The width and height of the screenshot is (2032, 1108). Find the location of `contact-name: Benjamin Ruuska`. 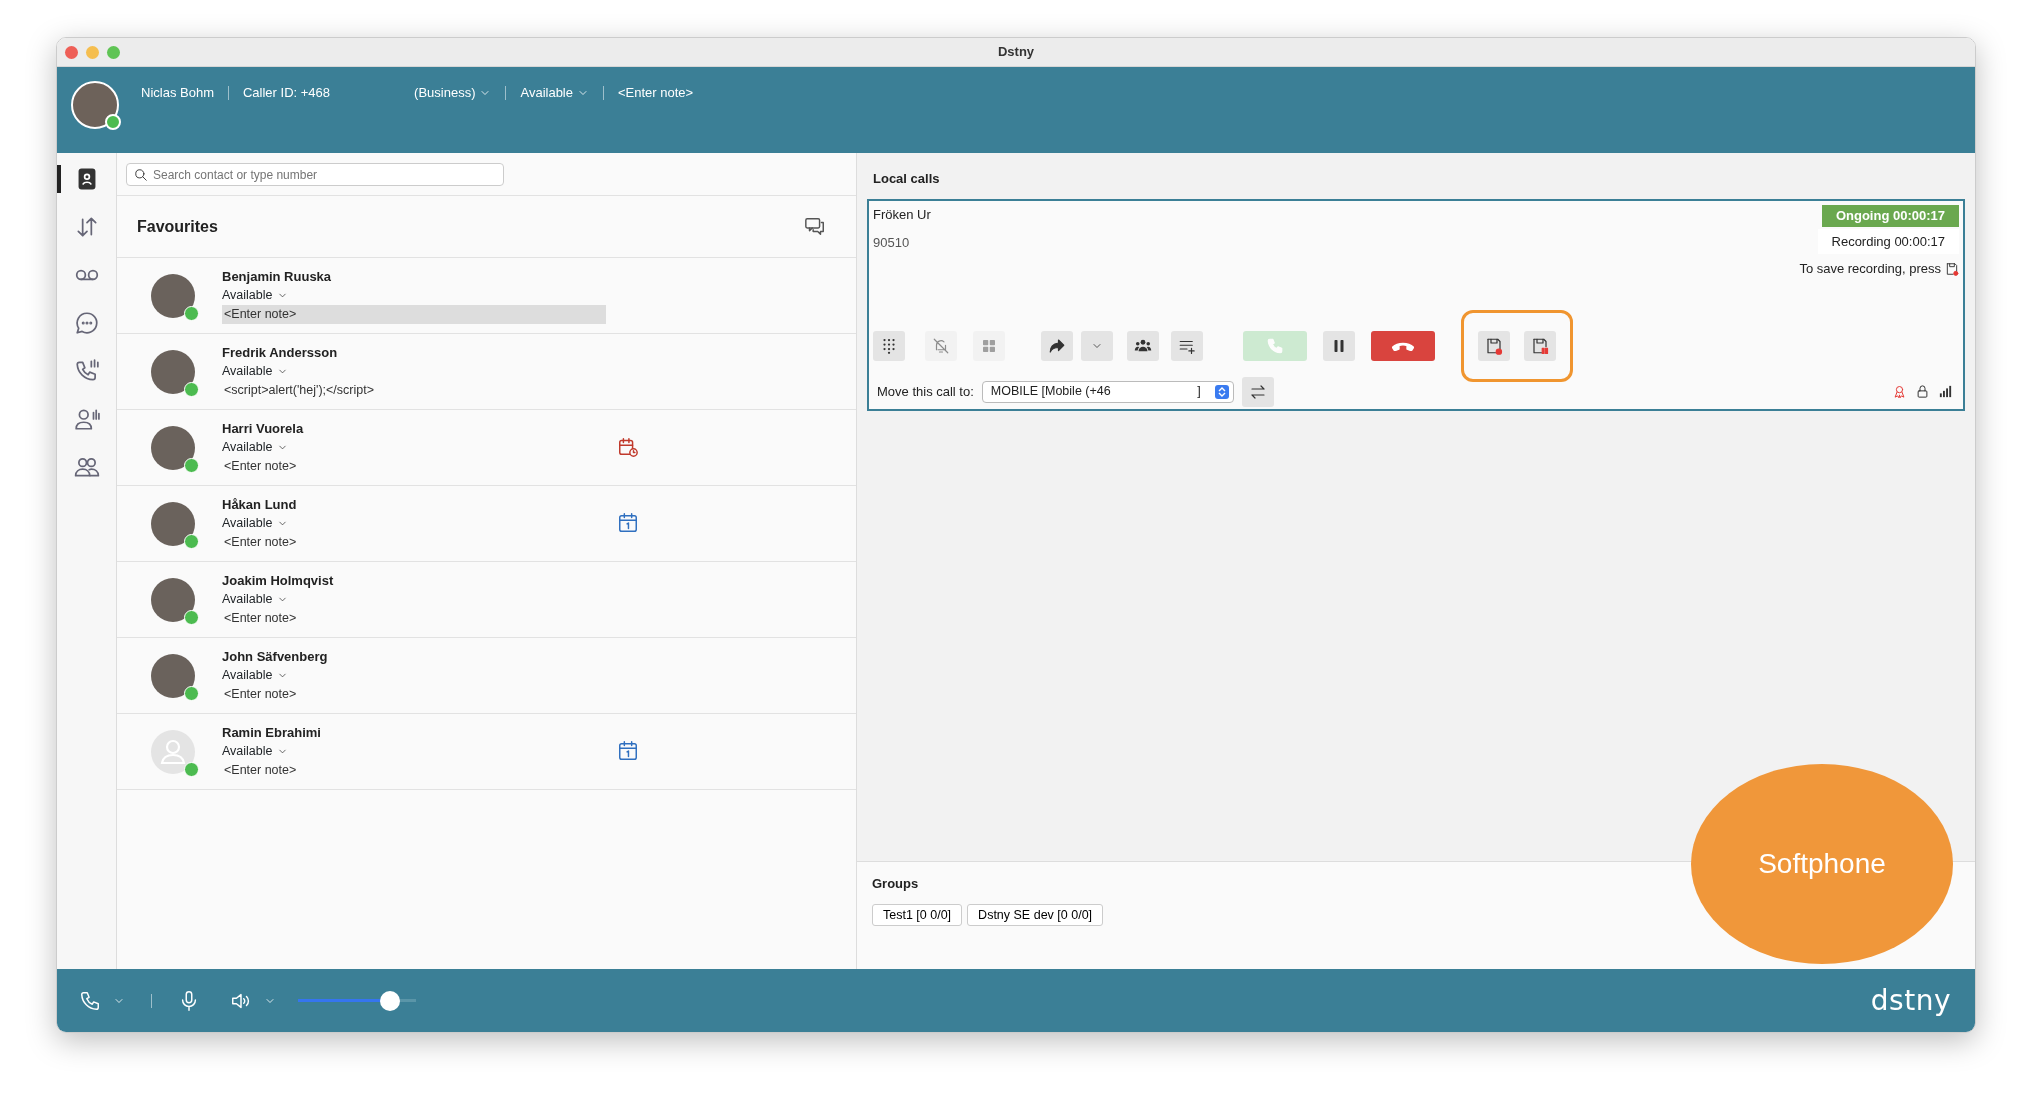

contact-name: Benjamin Ruuska is located at coordinates (277, 277).